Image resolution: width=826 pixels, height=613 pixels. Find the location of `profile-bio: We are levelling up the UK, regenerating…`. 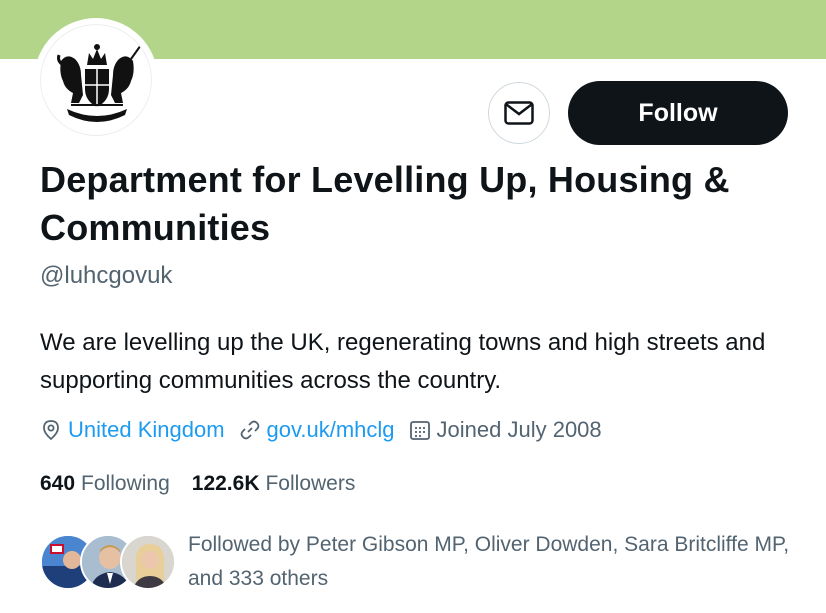

profile-bio: We are levelling up the UK, regenerating… is located at coordinates (403, 361).